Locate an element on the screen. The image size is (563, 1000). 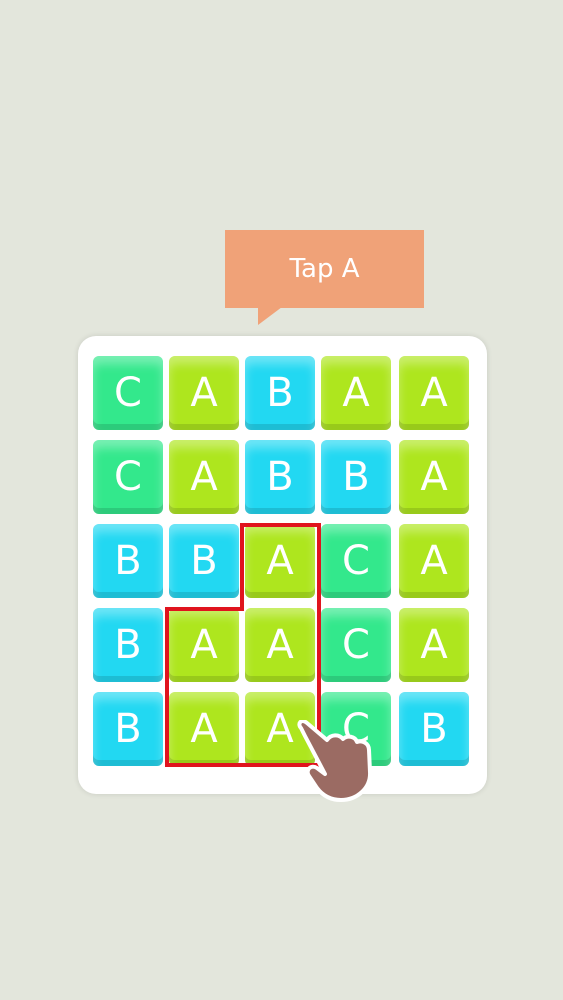
tile-r4-c4: C is located at coordinates (356, 645).